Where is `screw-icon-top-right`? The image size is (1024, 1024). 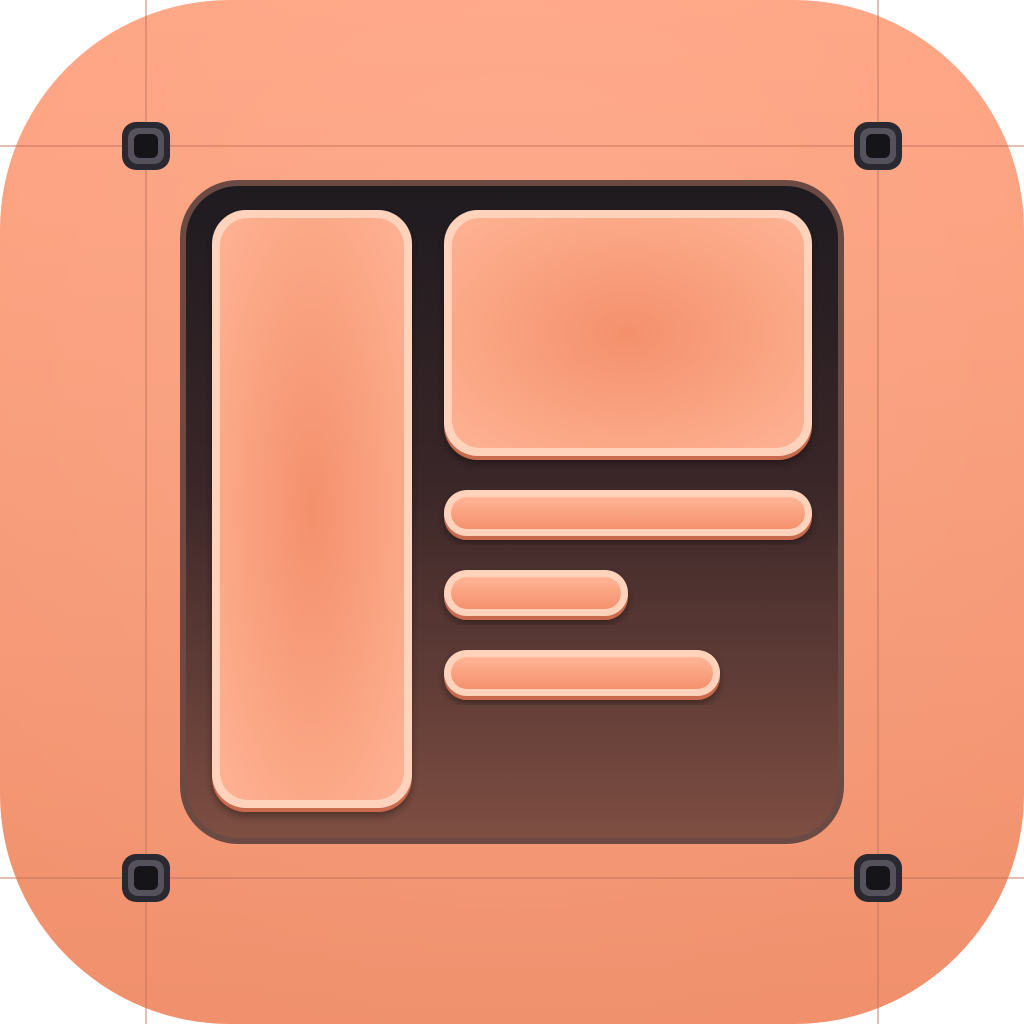
screw-icon-top-right is located at coordinates (878, 146).